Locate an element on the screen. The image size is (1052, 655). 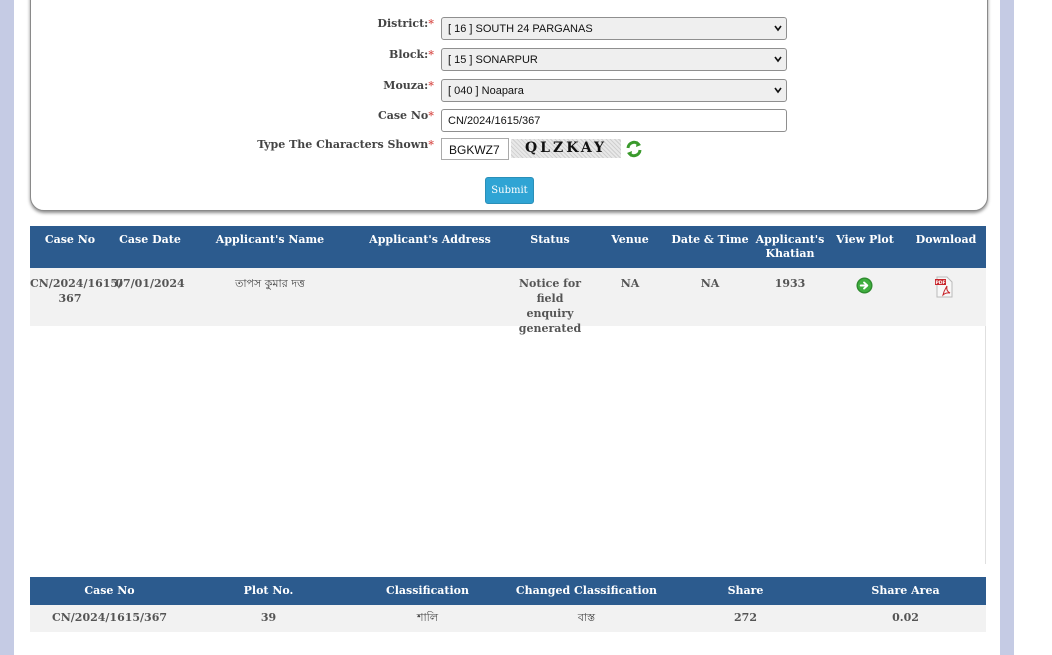
header-share-area: Share Area is located at coordinates (905, 590).